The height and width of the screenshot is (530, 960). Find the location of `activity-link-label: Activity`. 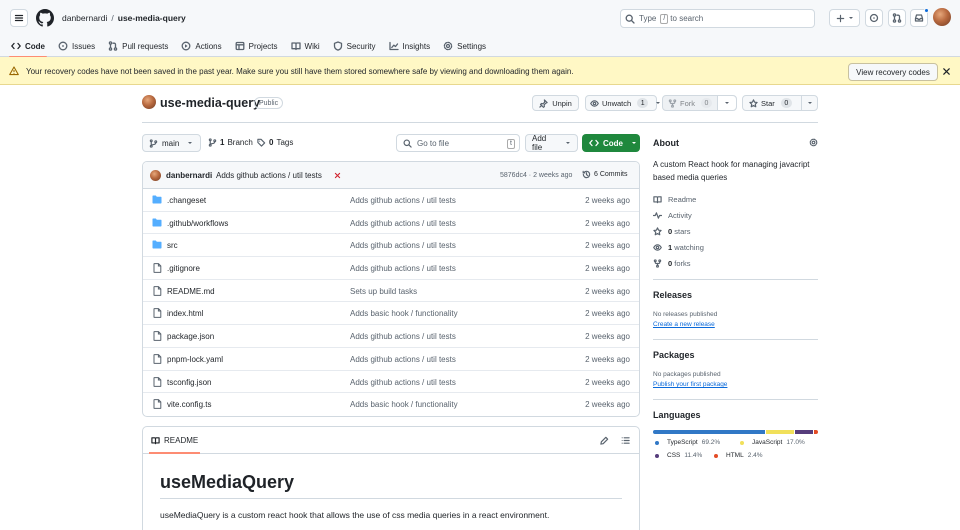

activity-link-label: Activity is located at coordinates (680, 215).